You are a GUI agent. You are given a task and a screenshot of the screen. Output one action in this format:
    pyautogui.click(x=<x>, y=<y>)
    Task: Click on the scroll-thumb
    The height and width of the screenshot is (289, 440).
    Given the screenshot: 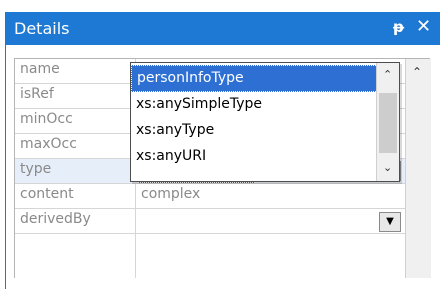 What is the action you would take?
    pyautogui.click(x=388, y=123)
    